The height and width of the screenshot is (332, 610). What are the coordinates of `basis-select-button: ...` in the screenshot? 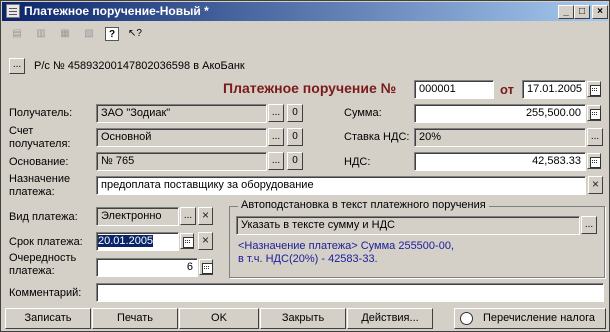 It's located at (276, 161).